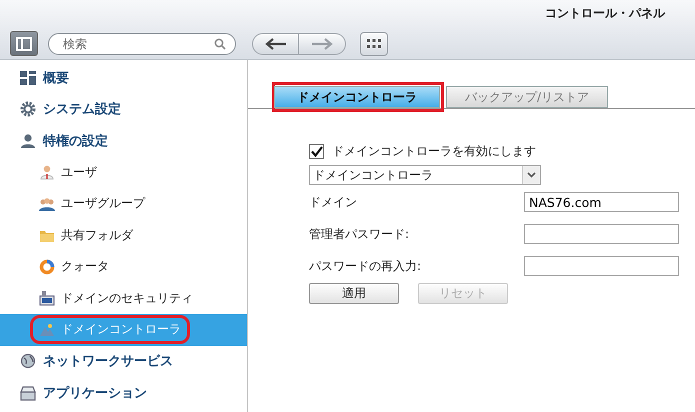 This screenshot has width=695, height=412. I want to click on monitor-icon, so click(47, 298).